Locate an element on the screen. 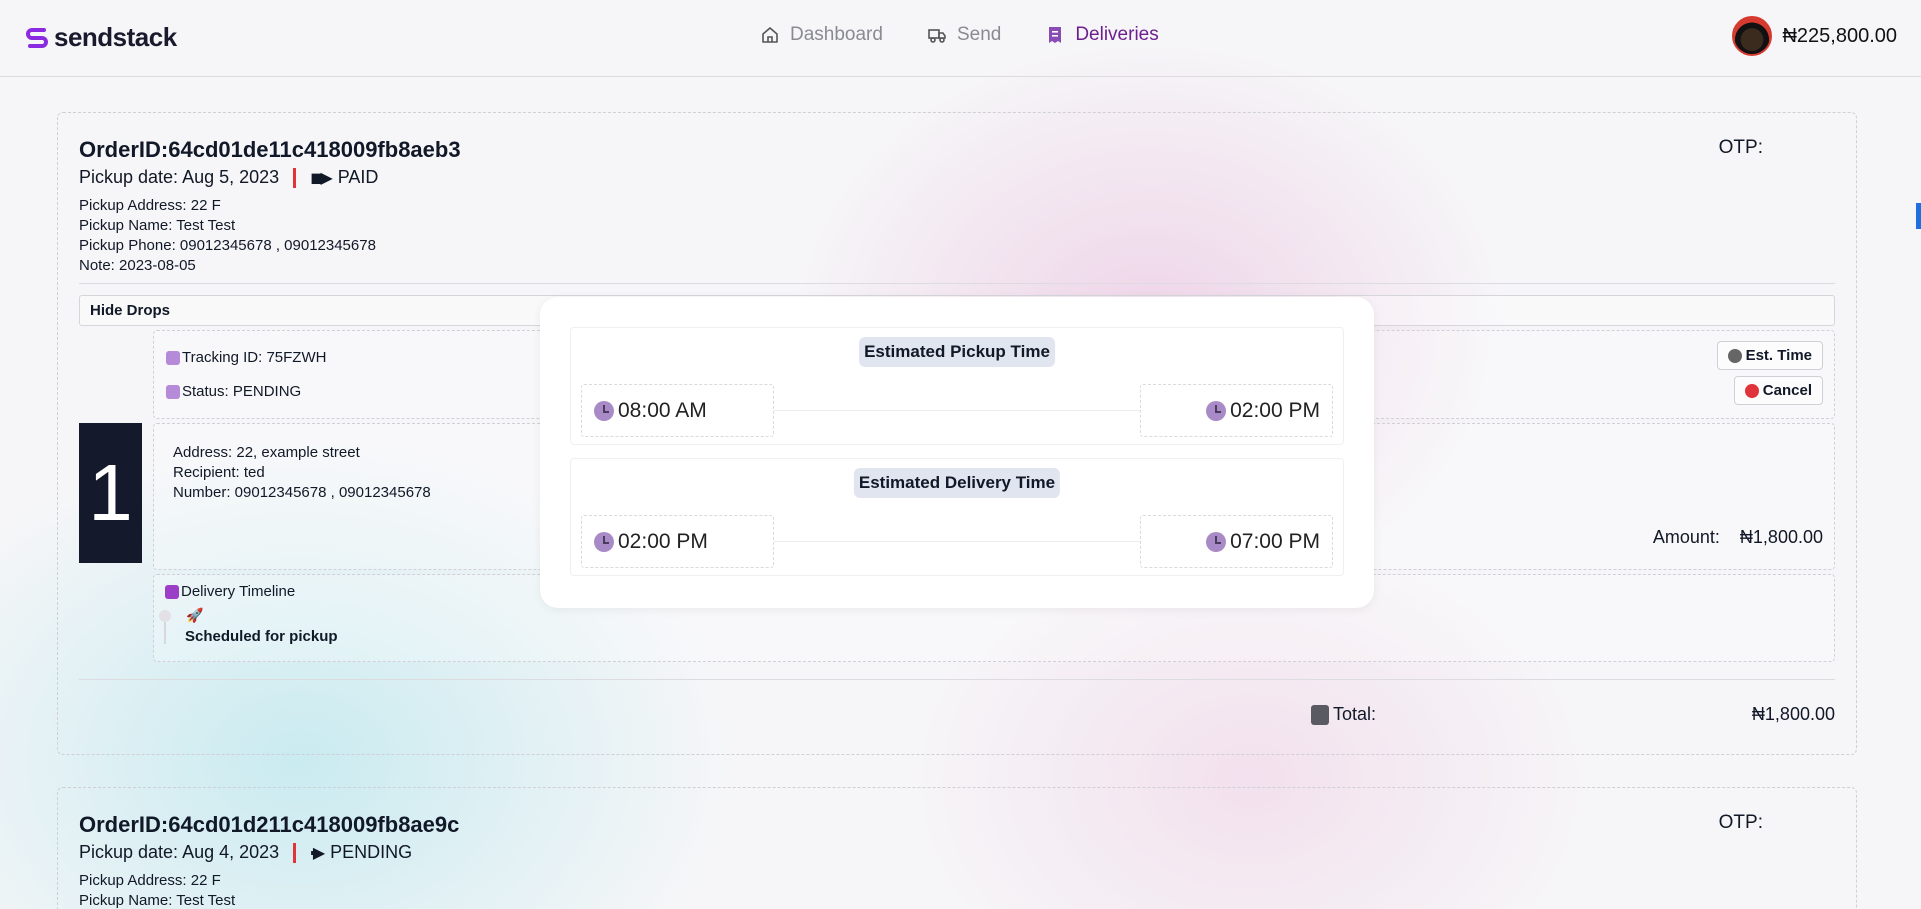  delivery-start-value: 02:00 PM is located at coordinates (663, 541).